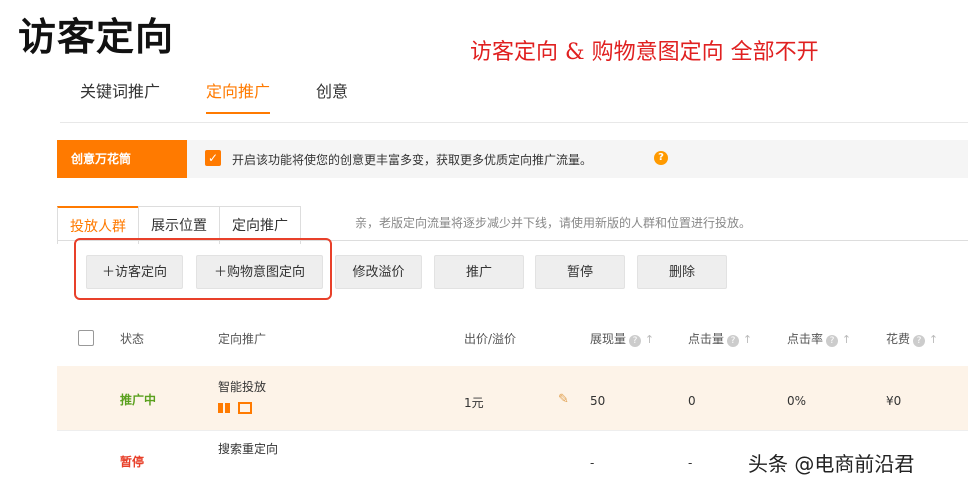  Describe the element at coordinates (512, 430) in the screenshot. I see `row-divider` at that location.